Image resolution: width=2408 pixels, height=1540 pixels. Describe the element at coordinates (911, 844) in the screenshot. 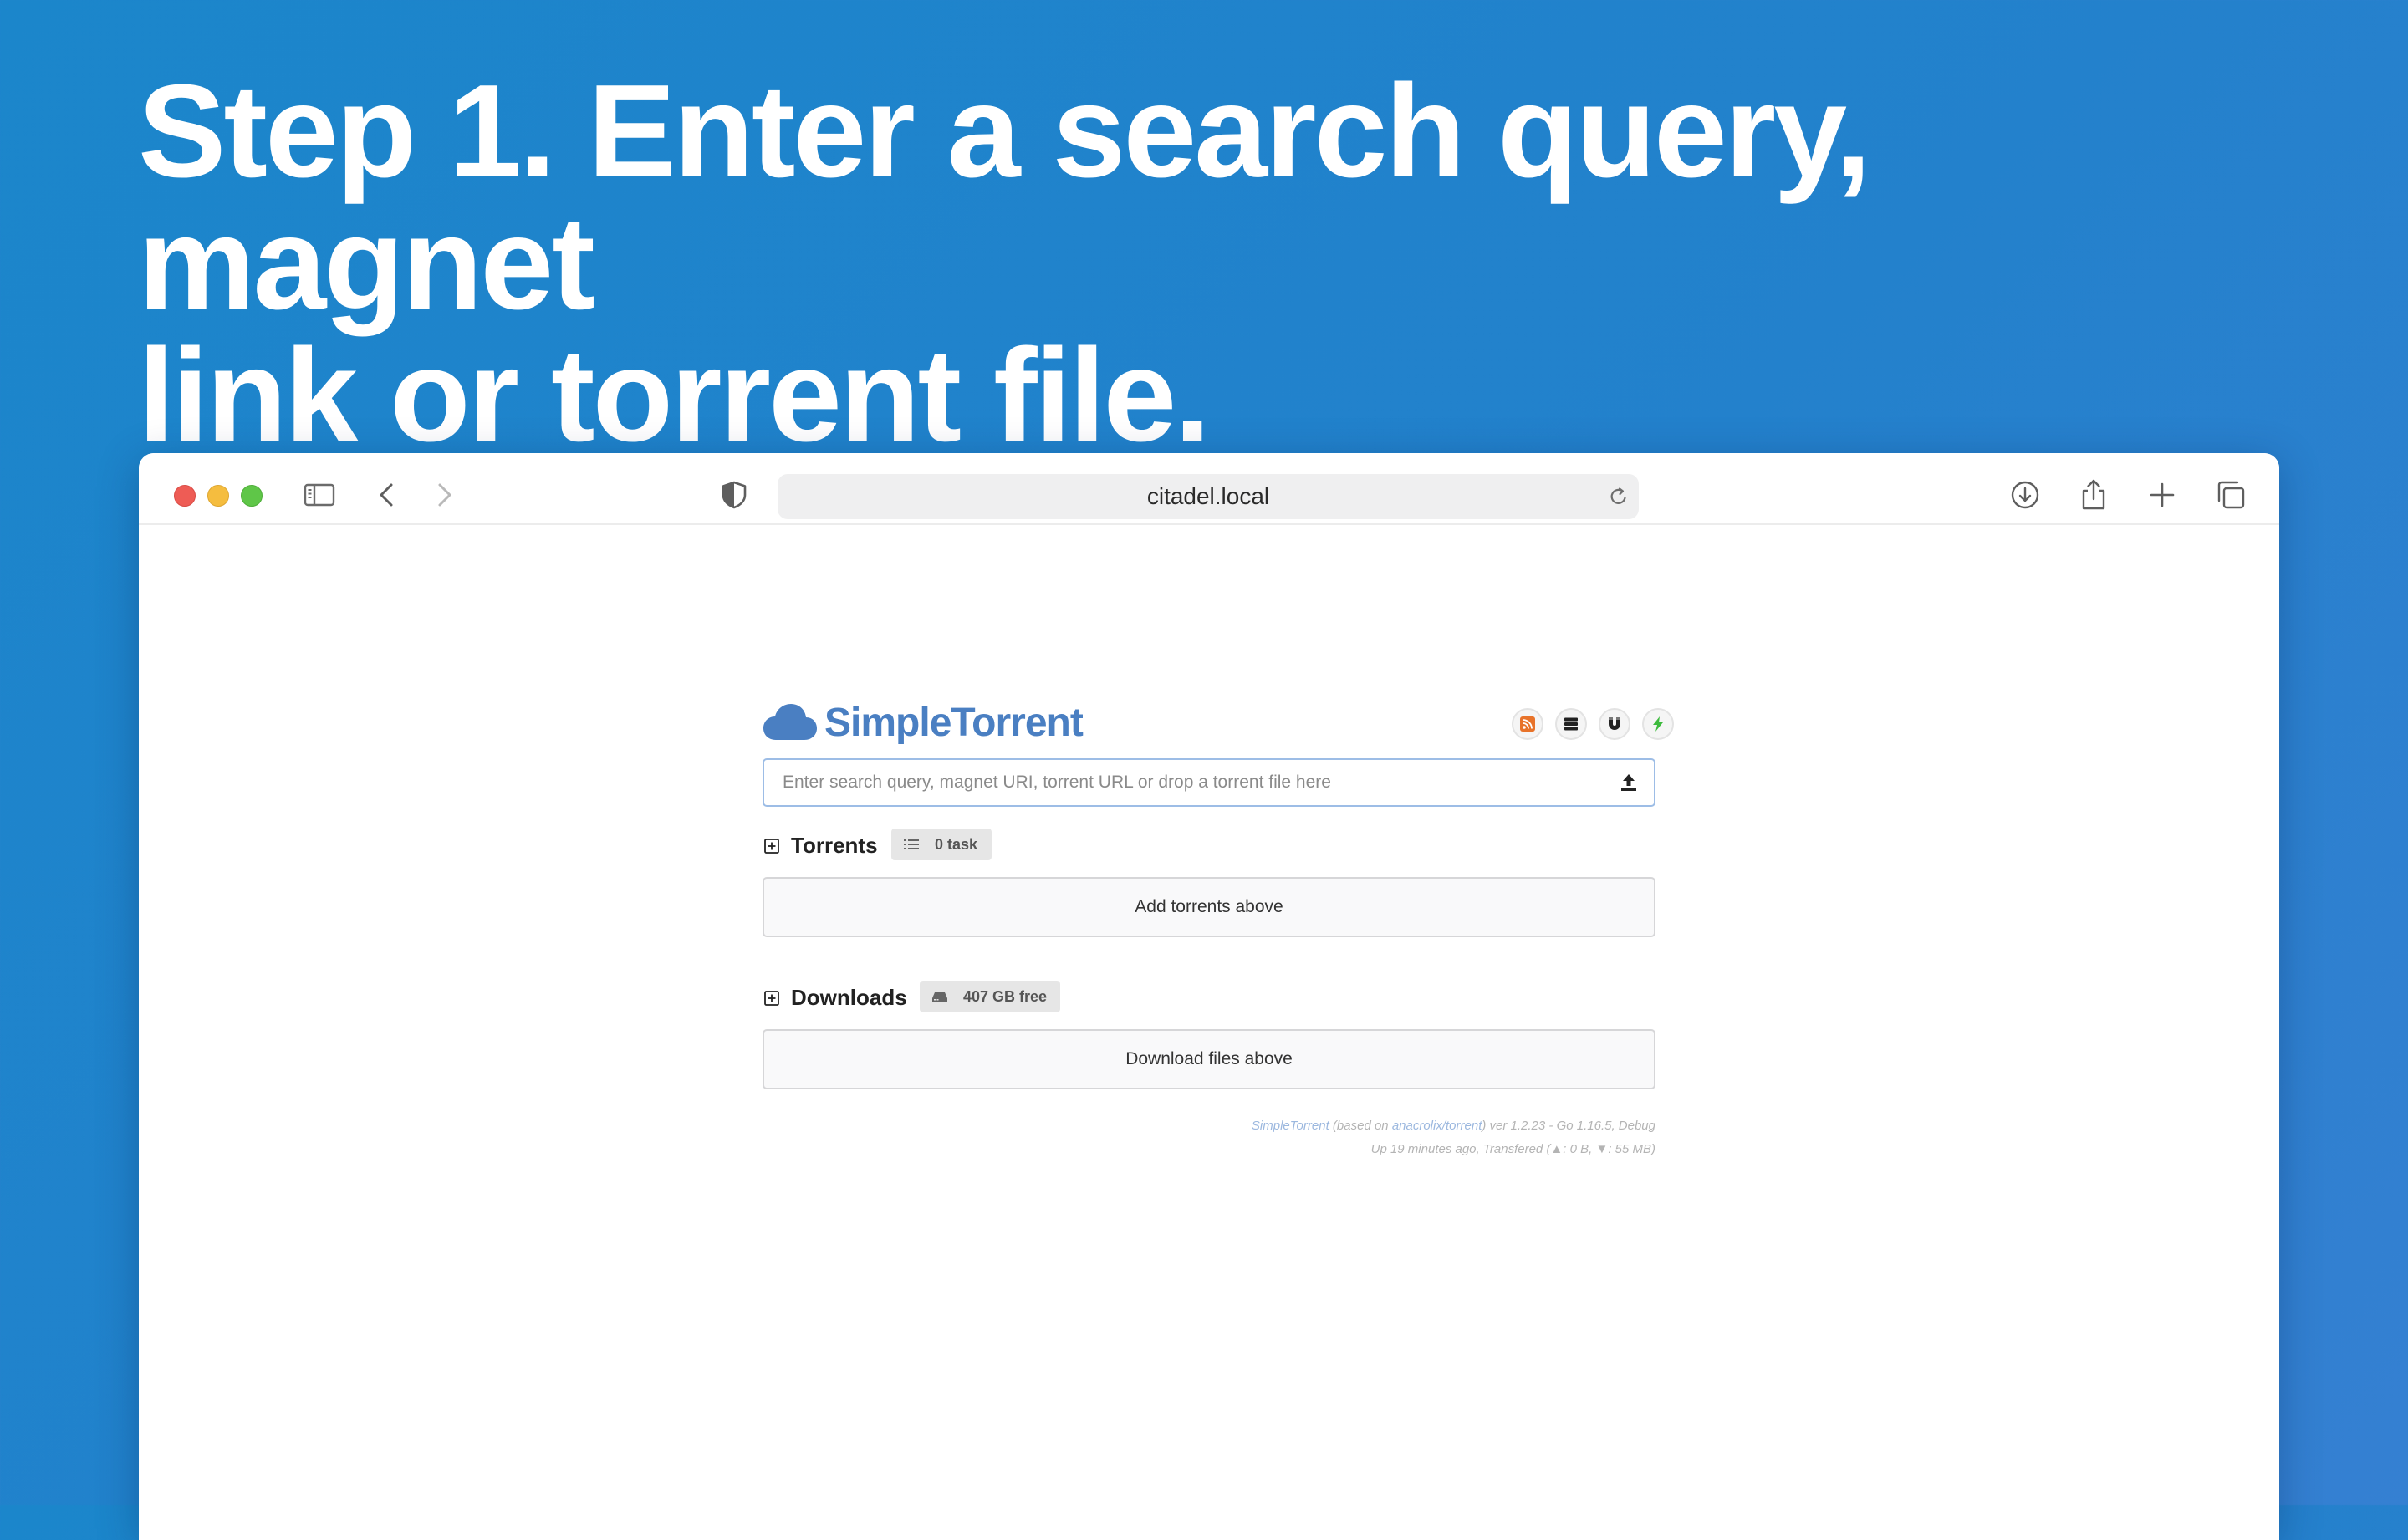

I see `list-icon` at that location.